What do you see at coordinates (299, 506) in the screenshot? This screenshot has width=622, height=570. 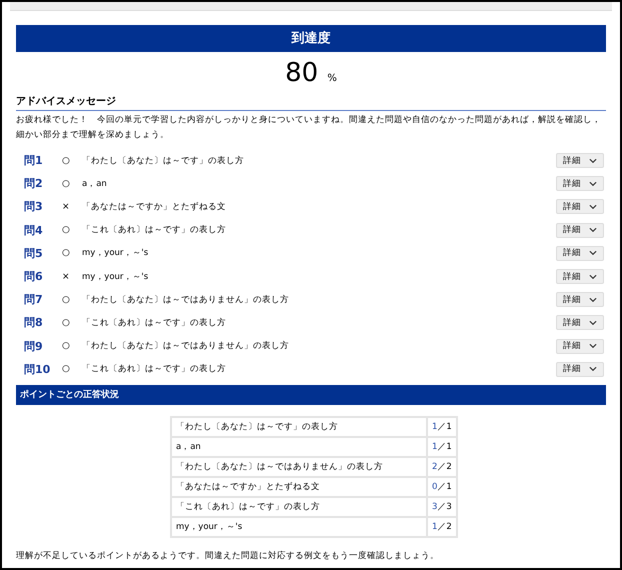 I see `table-cell: 「これ〔あれ〕は～です」の表し方` at bounding box center [299, 506].